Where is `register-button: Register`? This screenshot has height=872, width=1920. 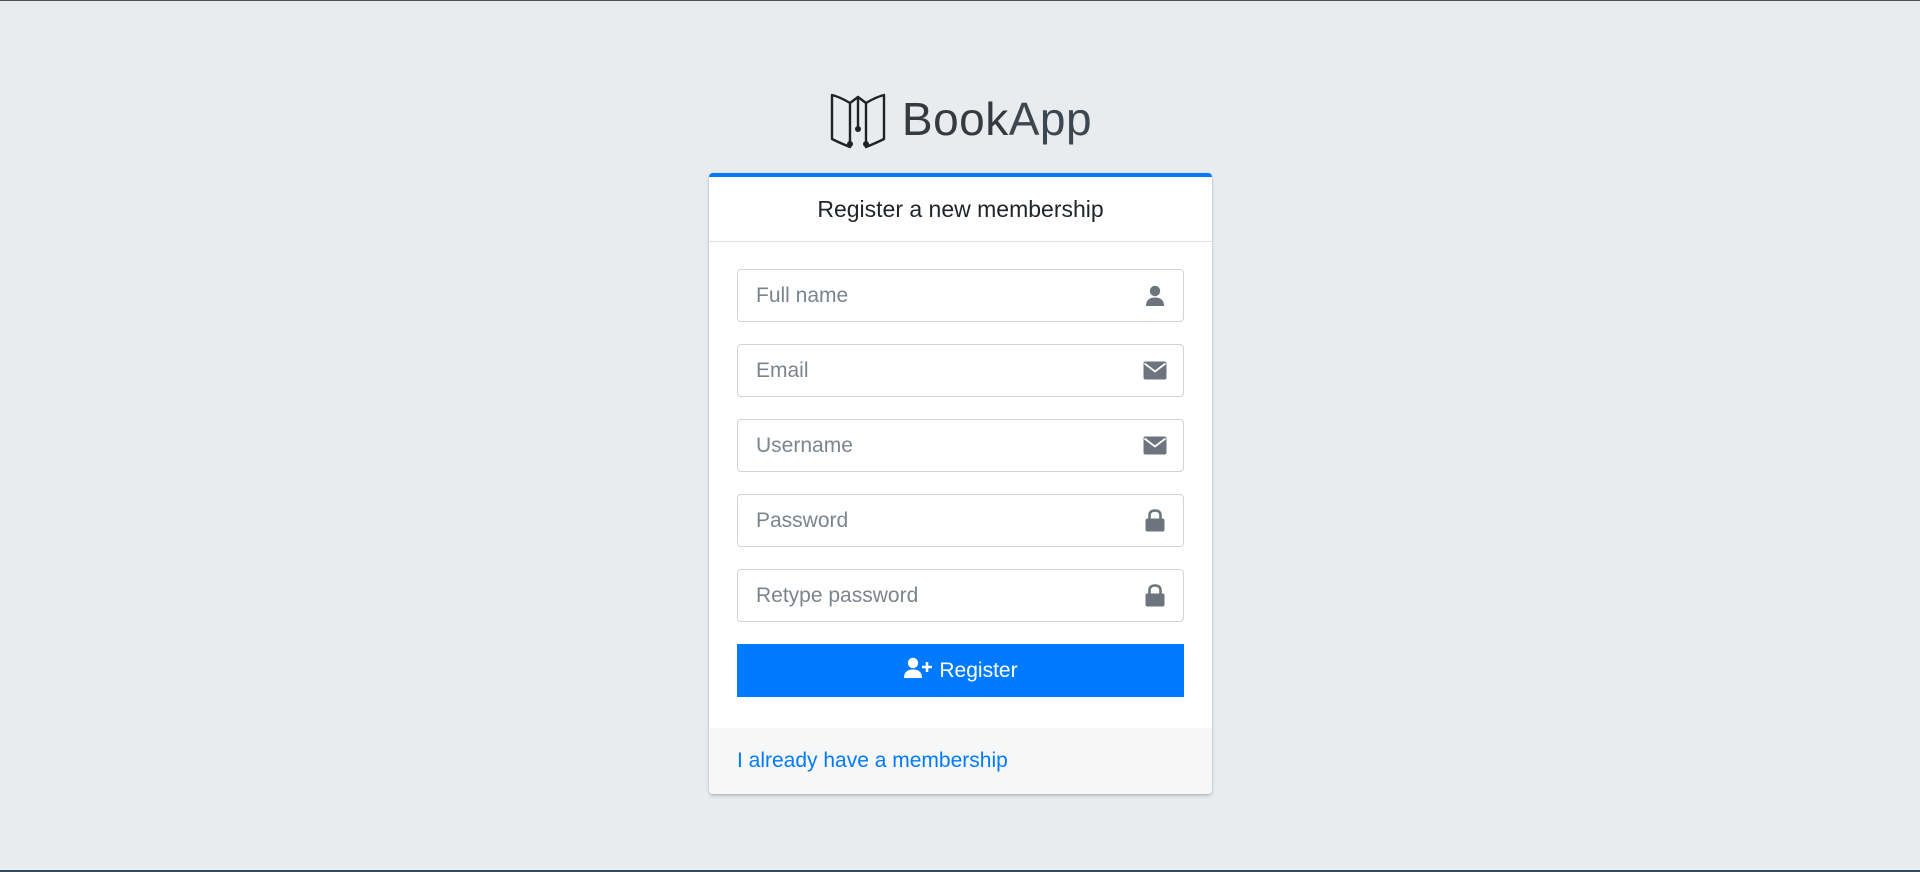
register-button: Register is located at coordinates (960, 670).